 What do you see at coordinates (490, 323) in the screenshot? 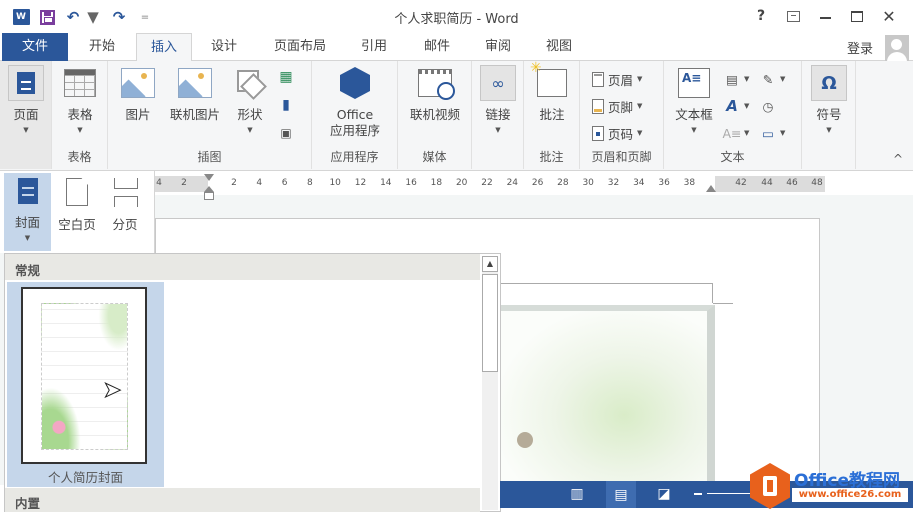
I see `scrollbar-thumb` at bounding box center [490, 323].